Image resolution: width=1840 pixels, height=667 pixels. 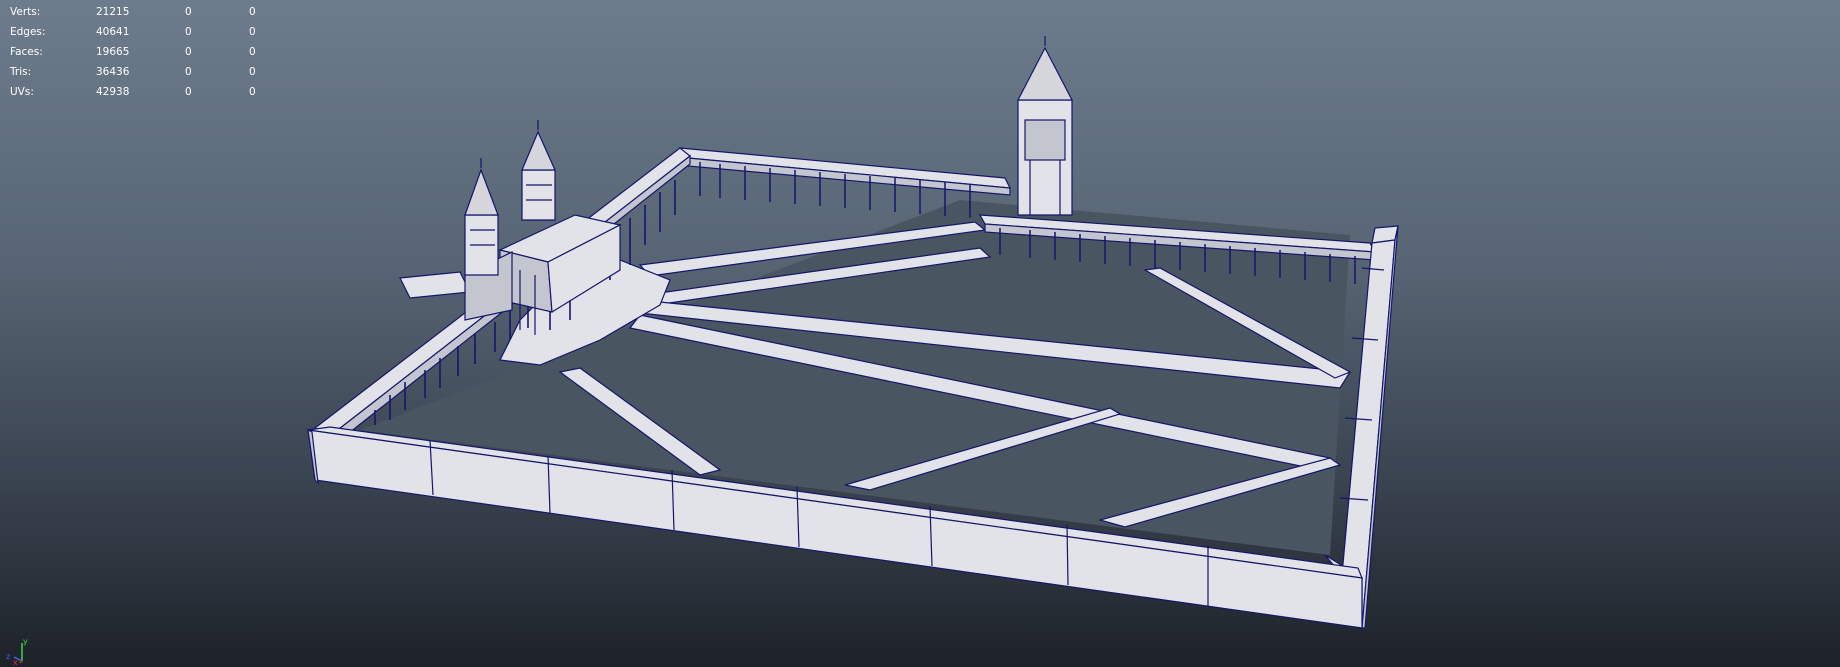 I want to click on hud-row-faces: Faces: 19665 0 0, so click(x=140, y=52).